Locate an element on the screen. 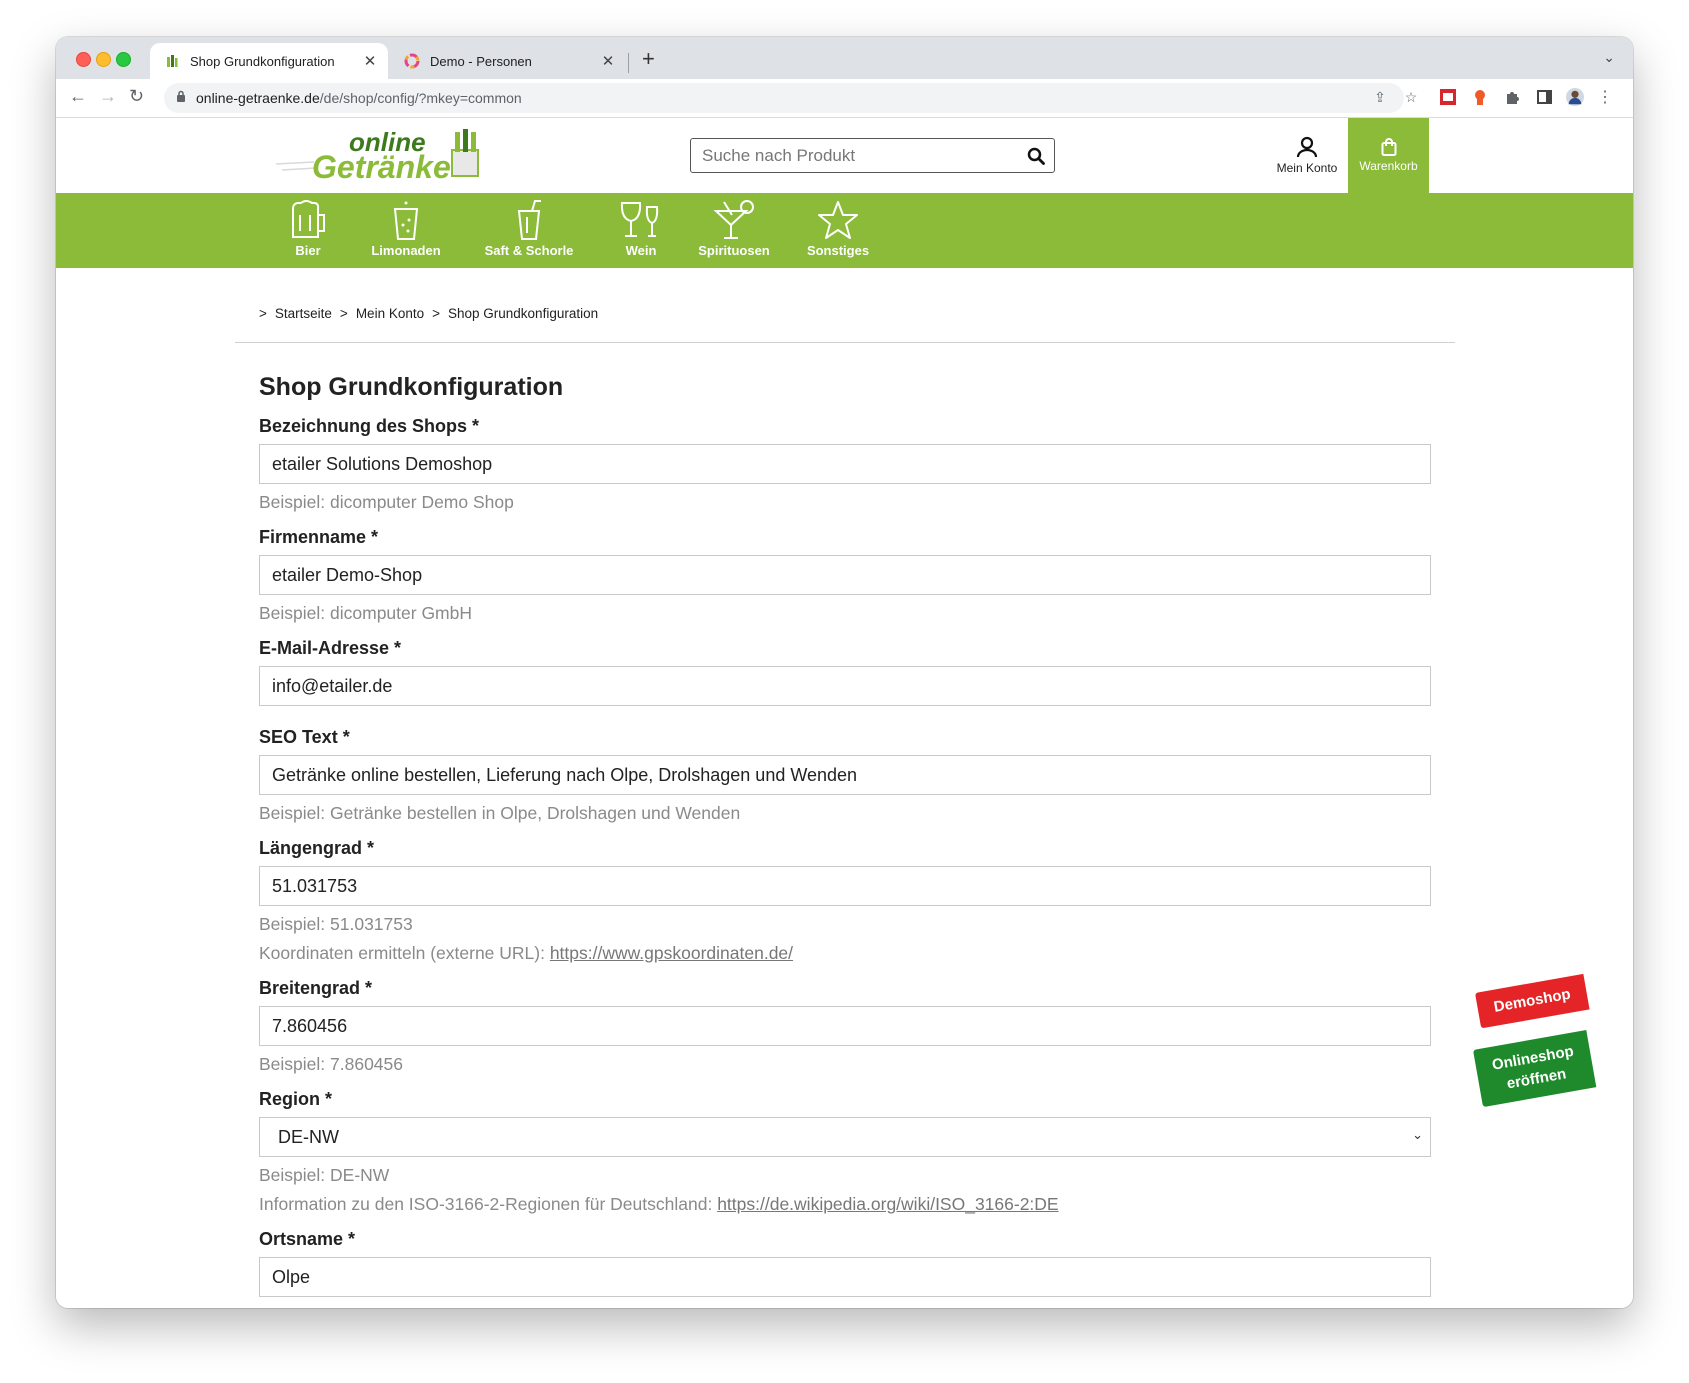  account-label: Mein Konto is located at coordinates (1307, 168).